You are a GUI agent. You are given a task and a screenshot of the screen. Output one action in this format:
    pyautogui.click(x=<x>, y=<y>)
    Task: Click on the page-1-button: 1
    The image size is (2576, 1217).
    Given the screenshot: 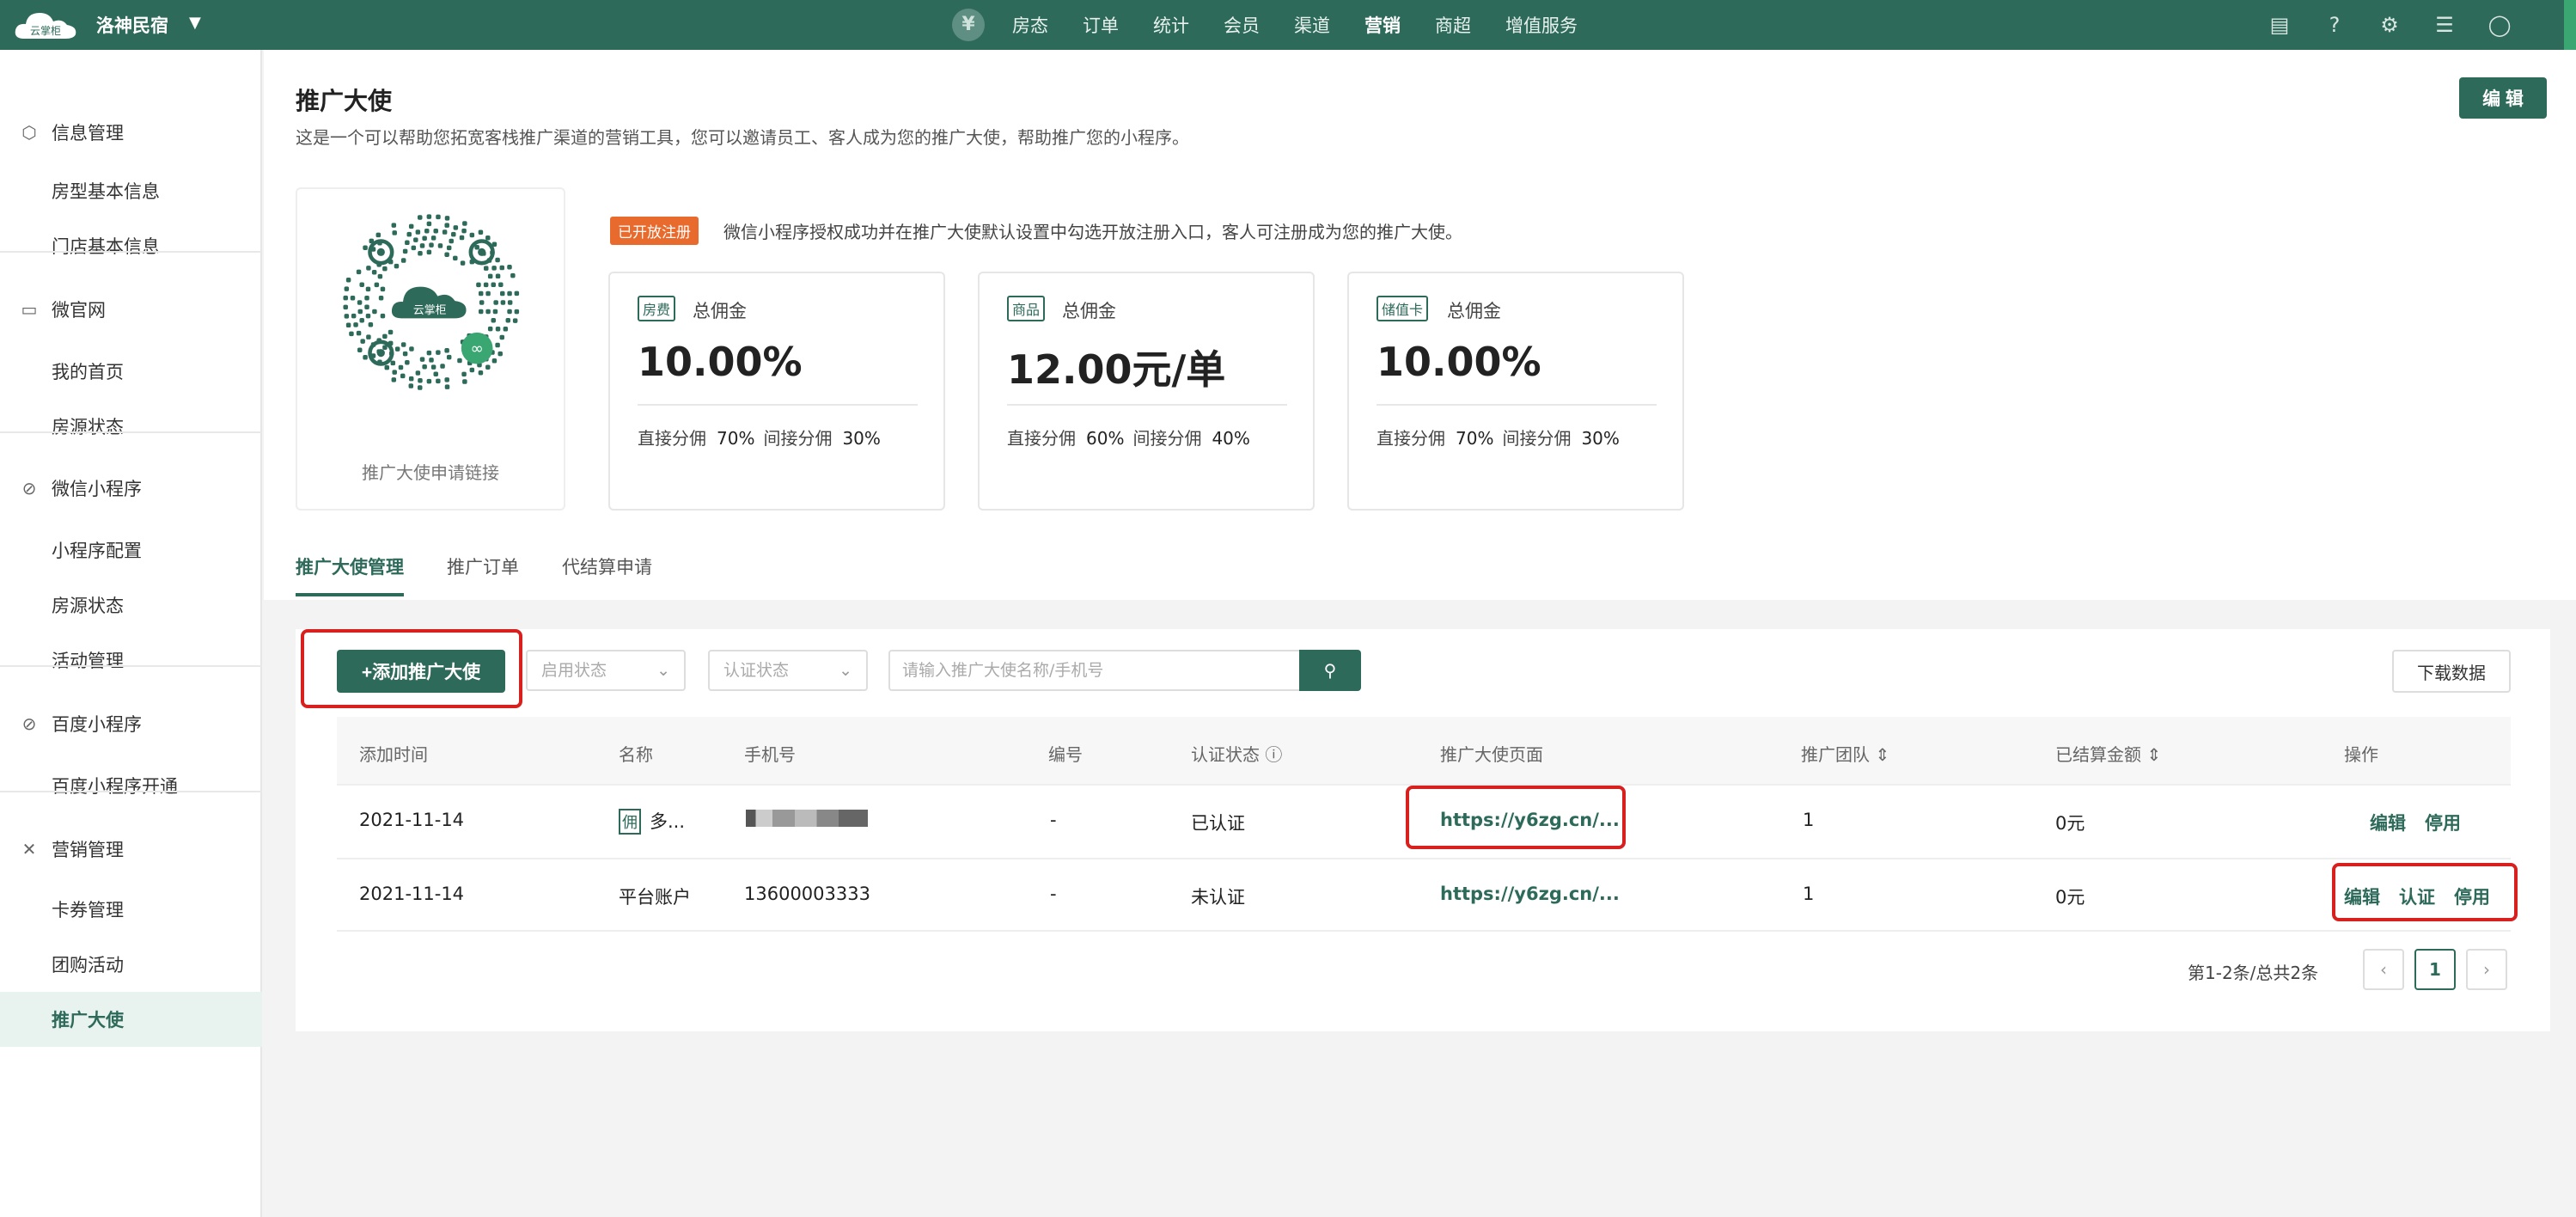 What is the action you would take?
    pyautogui.click(x=2435, y=969)
    